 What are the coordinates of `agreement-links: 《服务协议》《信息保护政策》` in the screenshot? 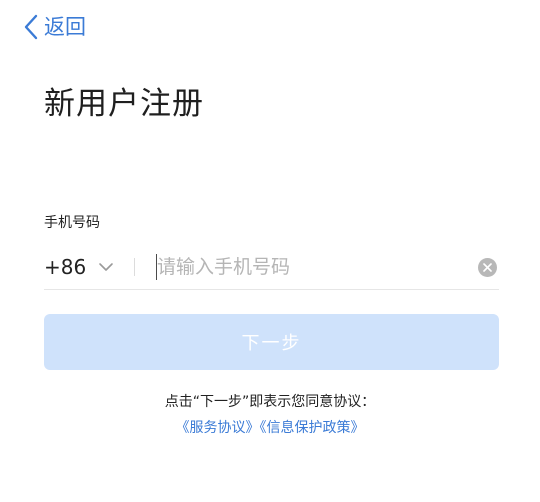 It's located at (270, 428).